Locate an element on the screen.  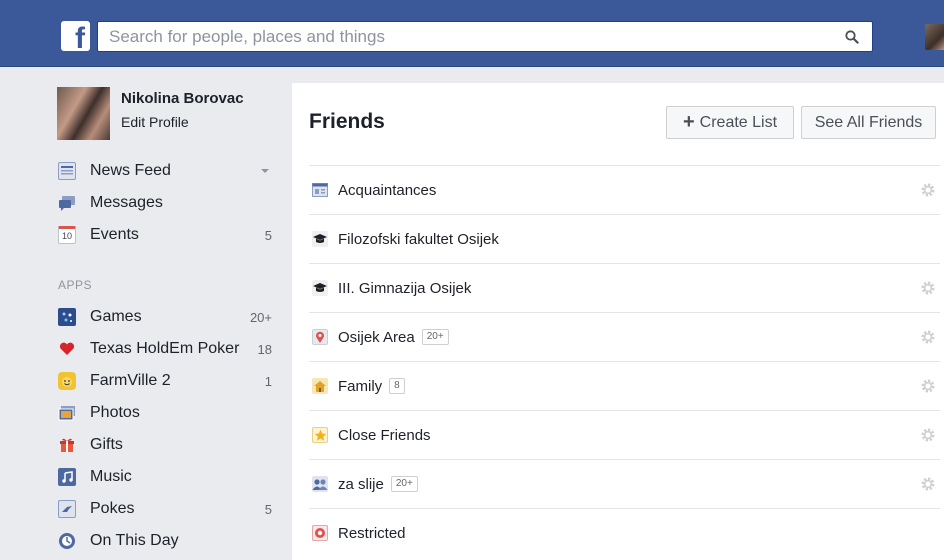
sidebar-item-events: 10 Events 5 is located at coordinates (165, 235).